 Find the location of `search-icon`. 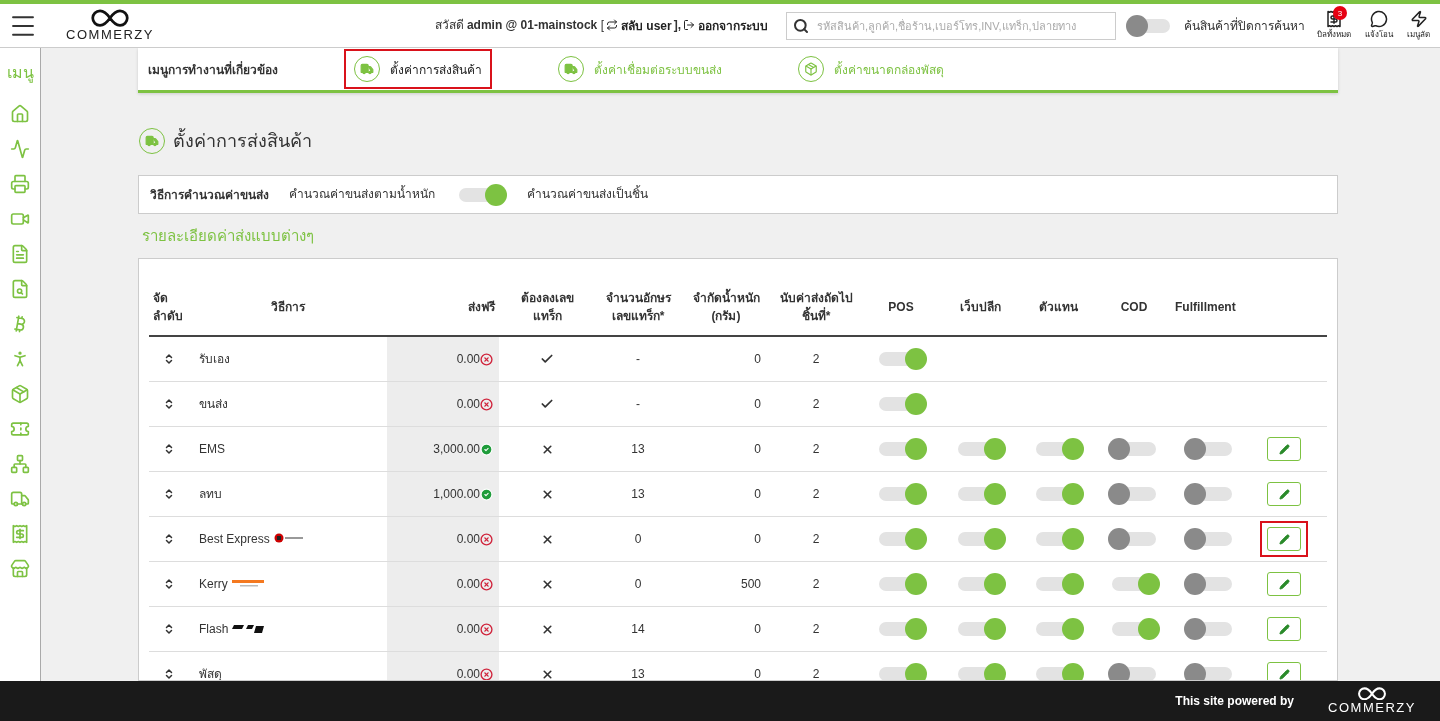

search-icon is located at coordinates (801, 25).